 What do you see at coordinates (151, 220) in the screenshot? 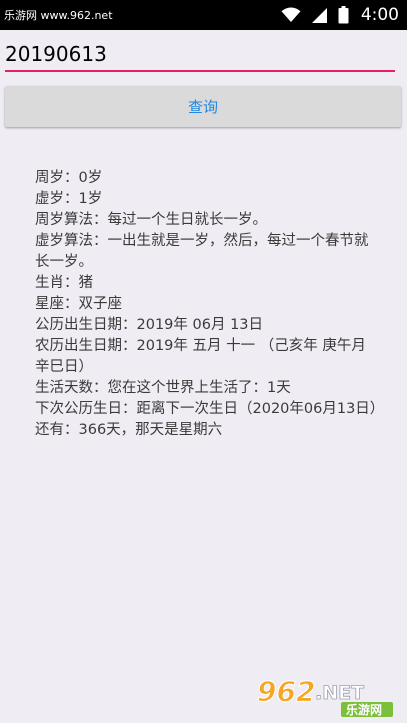
I see `result-line-age-method: 周岁算法：每过一个生日就长一岁。` at bounding box center [151, 220].